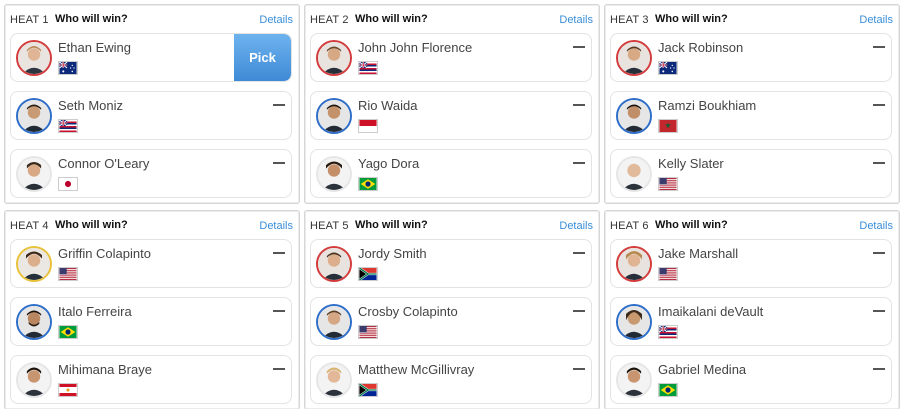 The width and height of the screenshot is (900, 409). I want to click on heat-label: HEAT 6, so click(629, 226).